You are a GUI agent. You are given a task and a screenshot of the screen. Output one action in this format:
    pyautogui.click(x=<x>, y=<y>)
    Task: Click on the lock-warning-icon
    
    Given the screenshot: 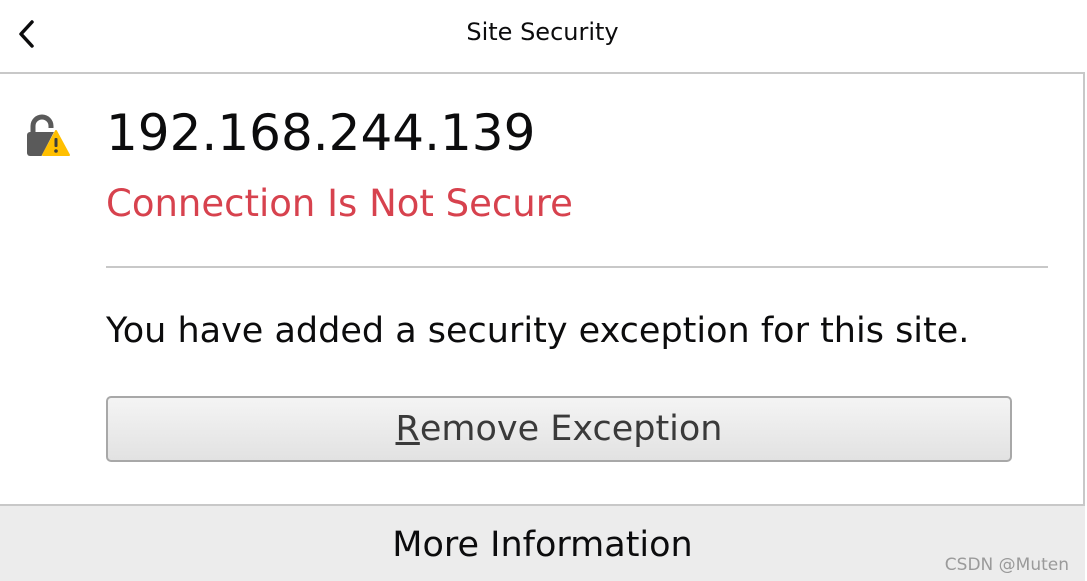 What is the action you would take?
    pyautogui.click(x=49, y=135)
    